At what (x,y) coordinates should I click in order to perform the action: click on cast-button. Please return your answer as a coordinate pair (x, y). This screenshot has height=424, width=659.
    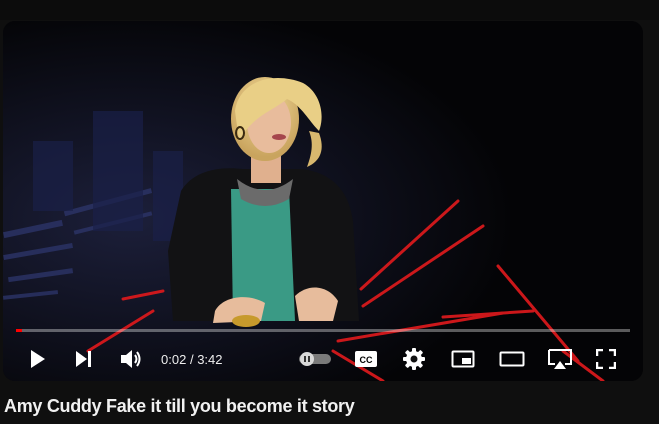
    Looking at the image, I should click on (560, 359).